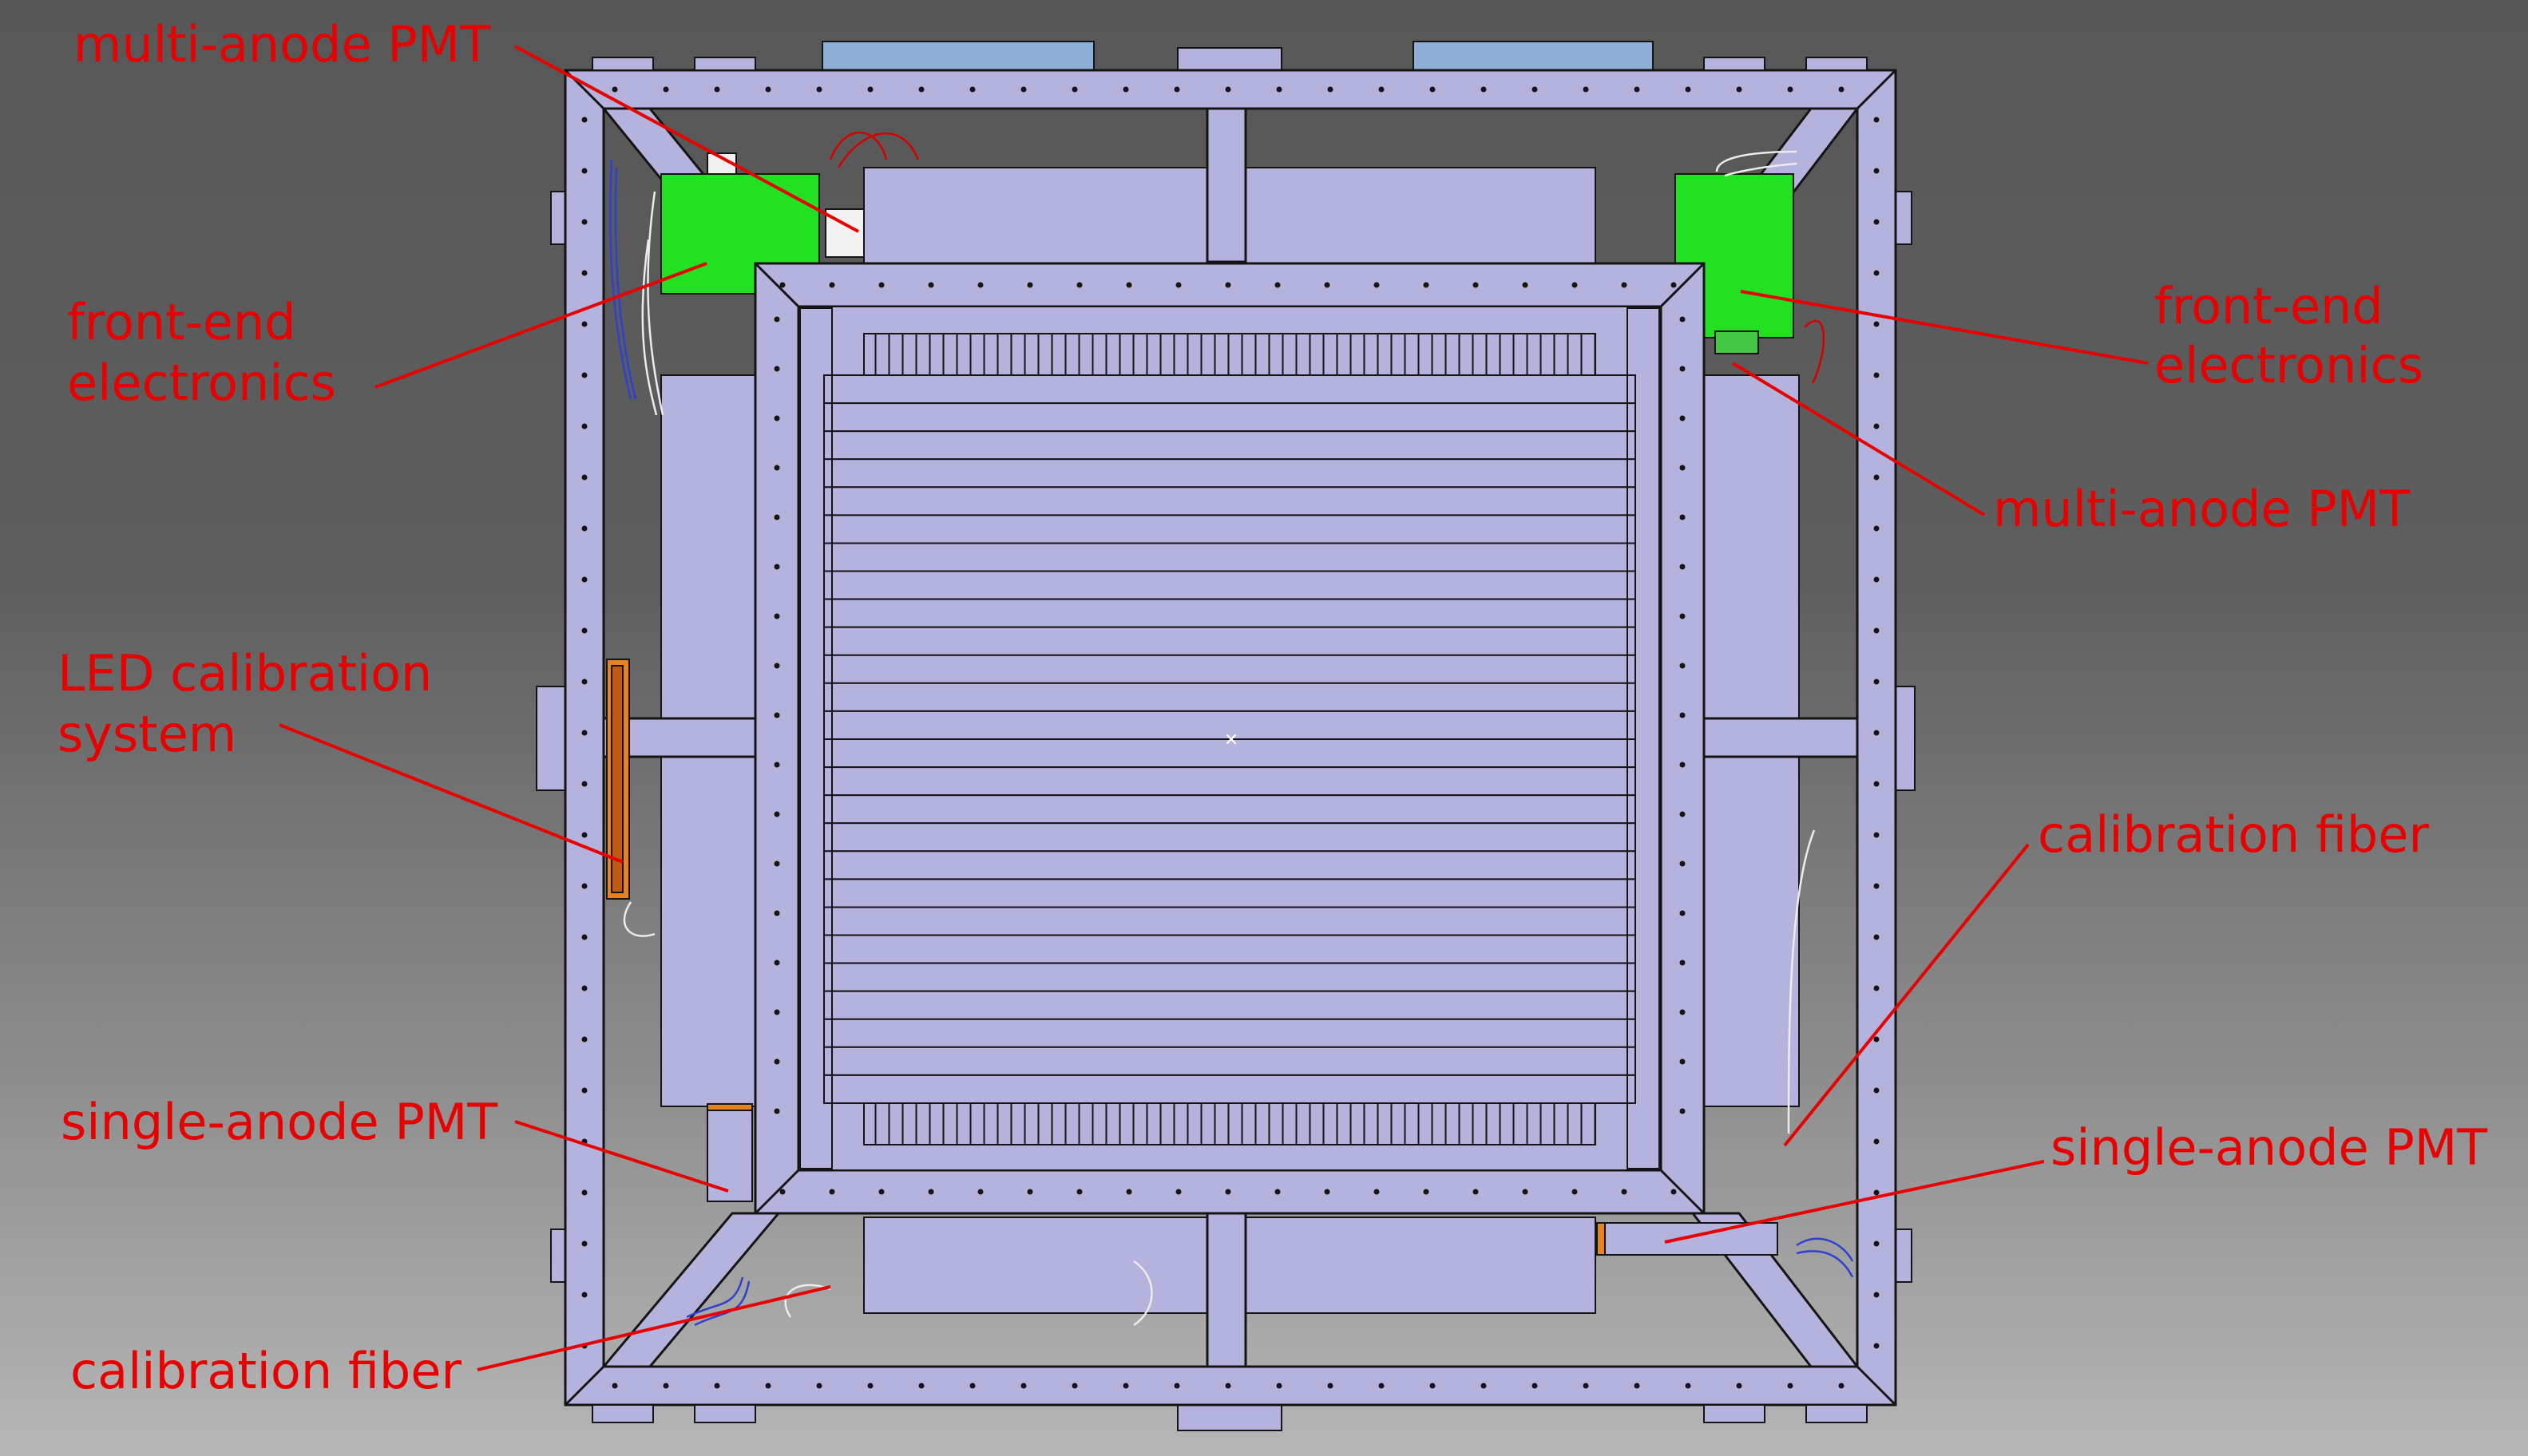 The width and height of the screenshot is (2528, 1456). What do you see at coordinates (279, 1122) in the screenshot?
I see `label-single-anode-pmt-left: single-anode PMT` at bounding box center [279, 1122].